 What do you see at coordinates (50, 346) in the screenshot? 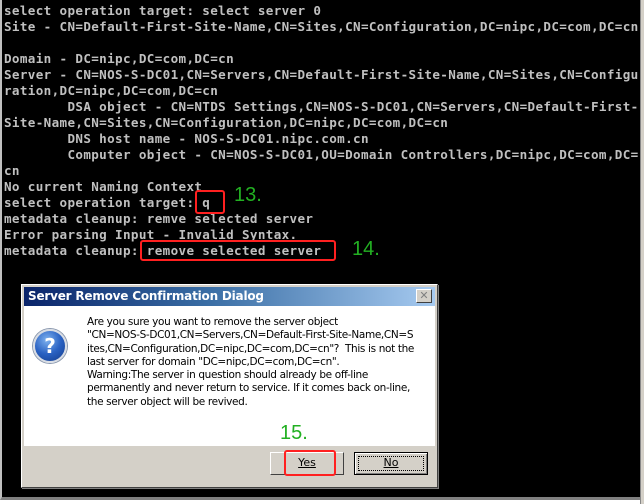
I see `question-icon: ?` at bounding box center [50, 346].